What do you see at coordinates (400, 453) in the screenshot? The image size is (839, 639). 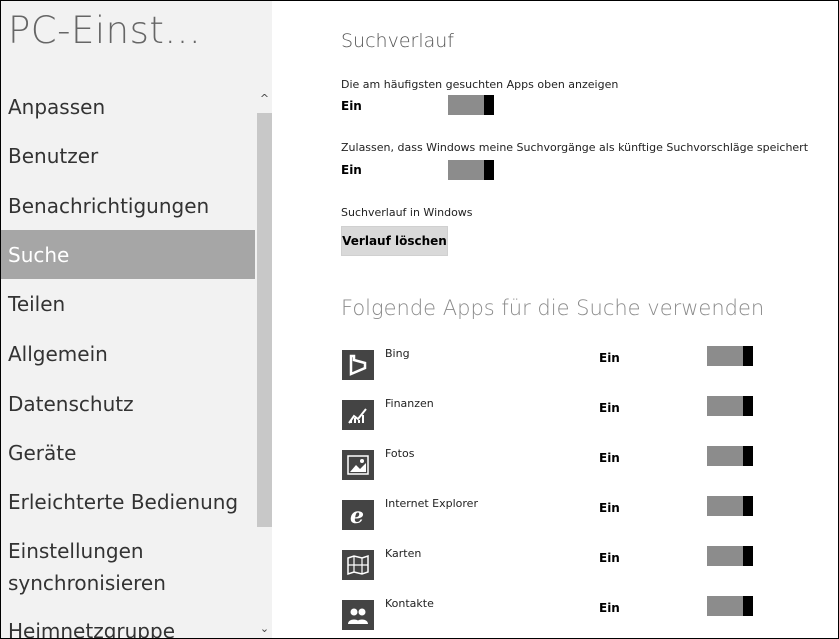 I see `app-name: Fotos` at bounding box center [400, 453].